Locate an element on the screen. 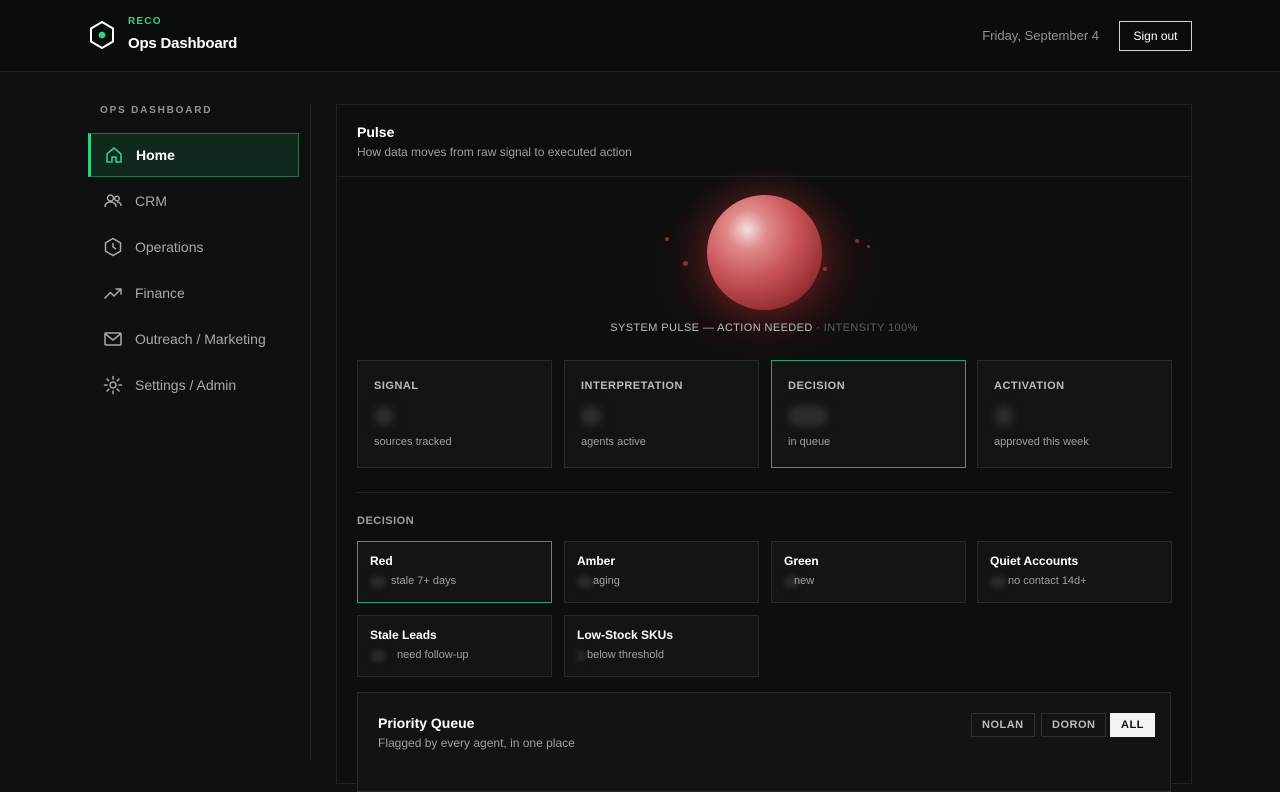  filter-all-button: ALL is located at coordinates (1132, 725).